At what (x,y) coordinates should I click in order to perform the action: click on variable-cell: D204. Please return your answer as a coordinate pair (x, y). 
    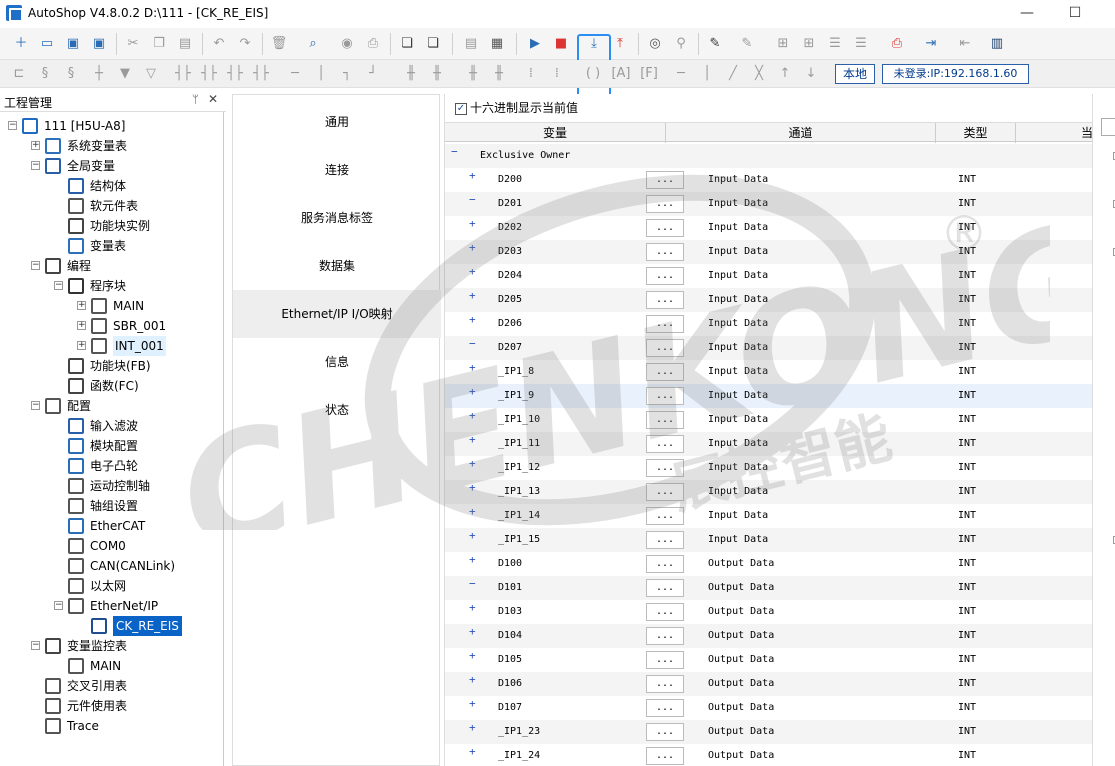
    Looking at the image, I should click on (510, 276).